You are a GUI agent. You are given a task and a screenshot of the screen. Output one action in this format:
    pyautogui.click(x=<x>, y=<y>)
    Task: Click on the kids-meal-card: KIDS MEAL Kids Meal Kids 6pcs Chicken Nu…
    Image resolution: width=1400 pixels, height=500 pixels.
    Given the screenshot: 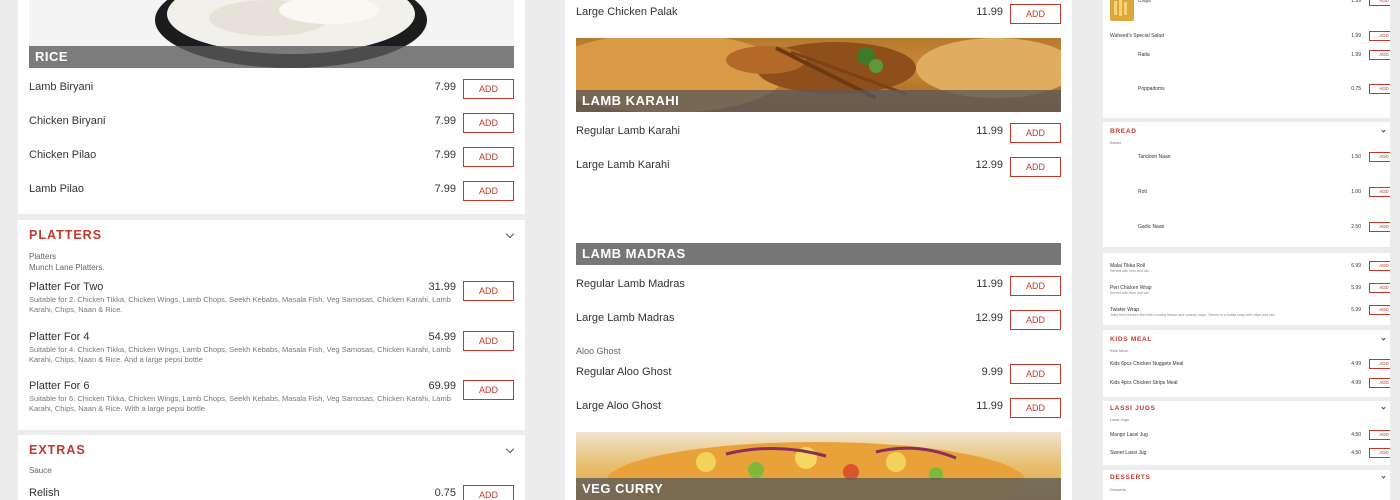 What is the action you would take?
    pyautogui.click(x=1246, y=363)
    